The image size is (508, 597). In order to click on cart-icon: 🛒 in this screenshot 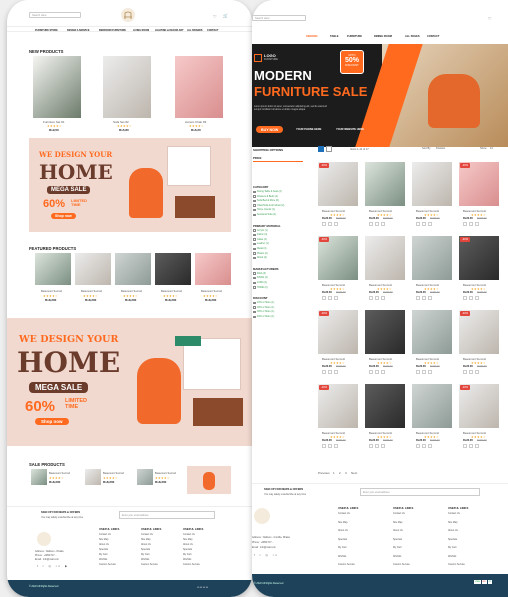, I will do `click(225, 15)`.